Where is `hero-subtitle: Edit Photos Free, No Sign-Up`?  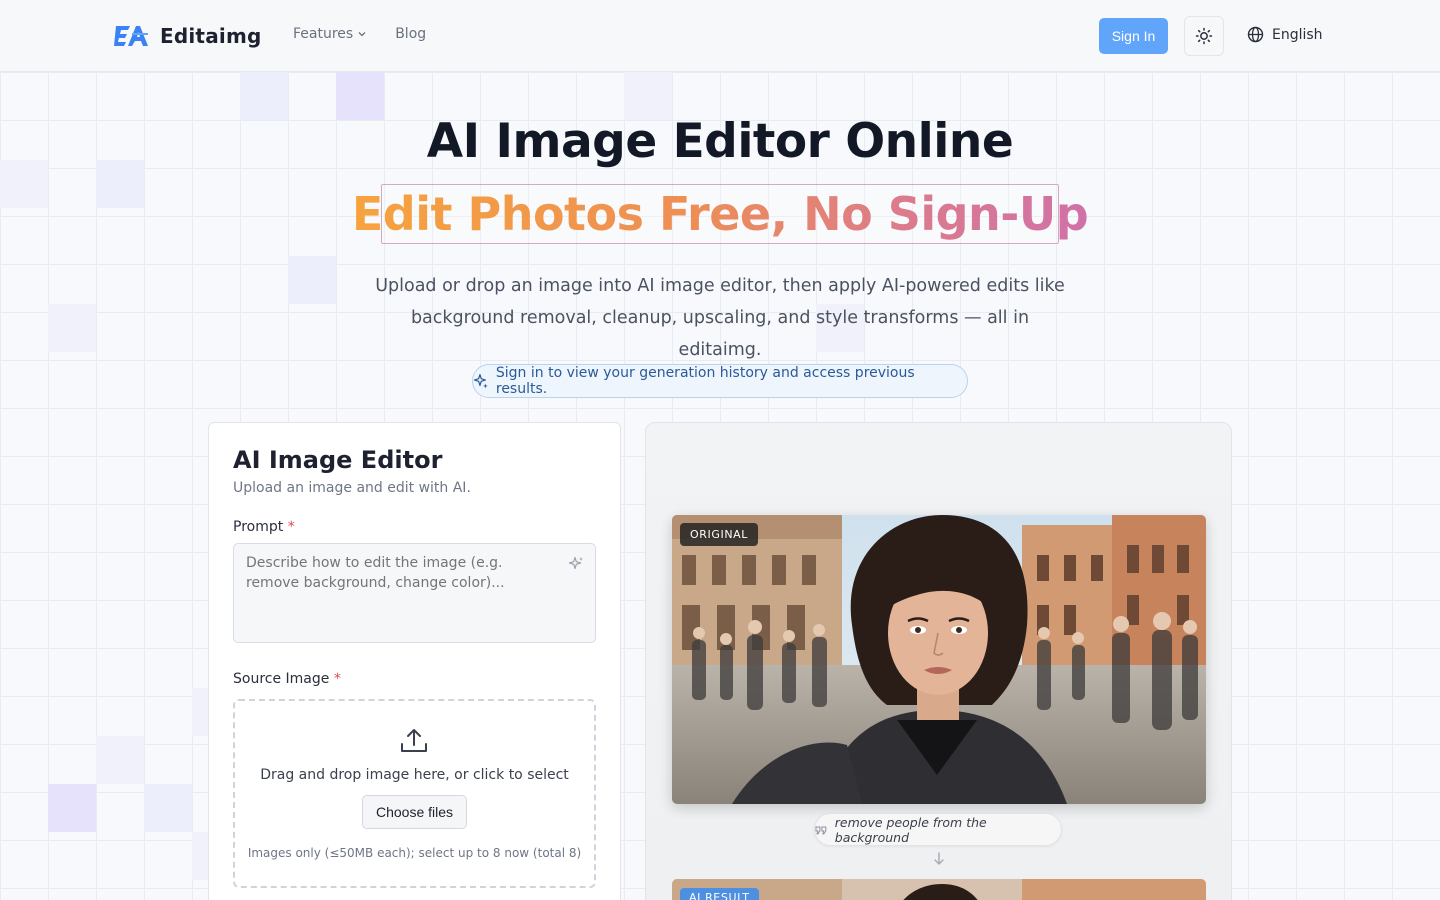
hero-subtitle: Edit Photos Free, No Sign-Up is located at coordinates (720, 214).